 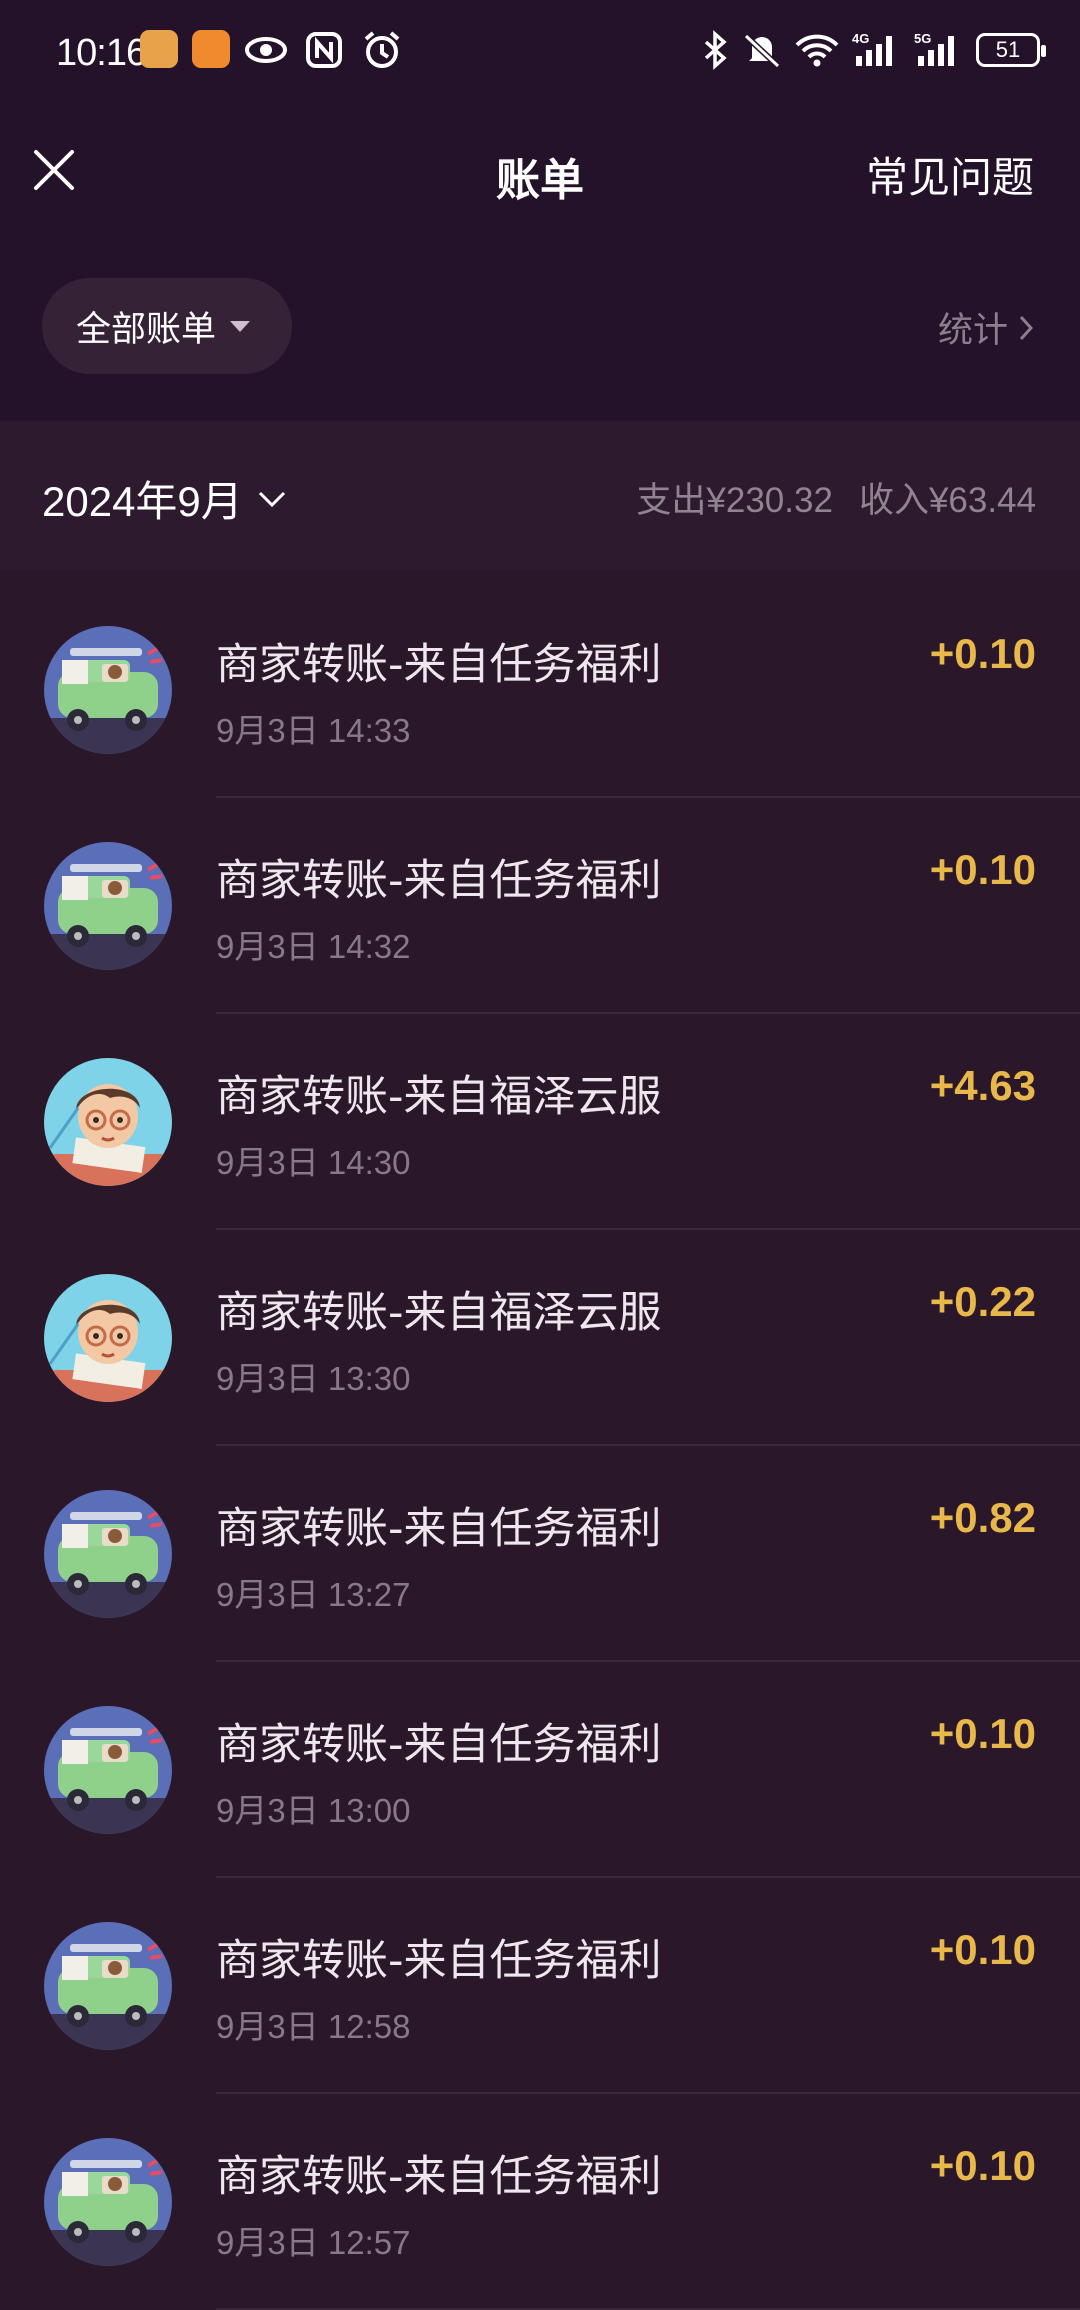 What do you see at coordinates (860, 38) in the screenshot?
I see `svg-text: 4G` at bounding box center [860, 38].